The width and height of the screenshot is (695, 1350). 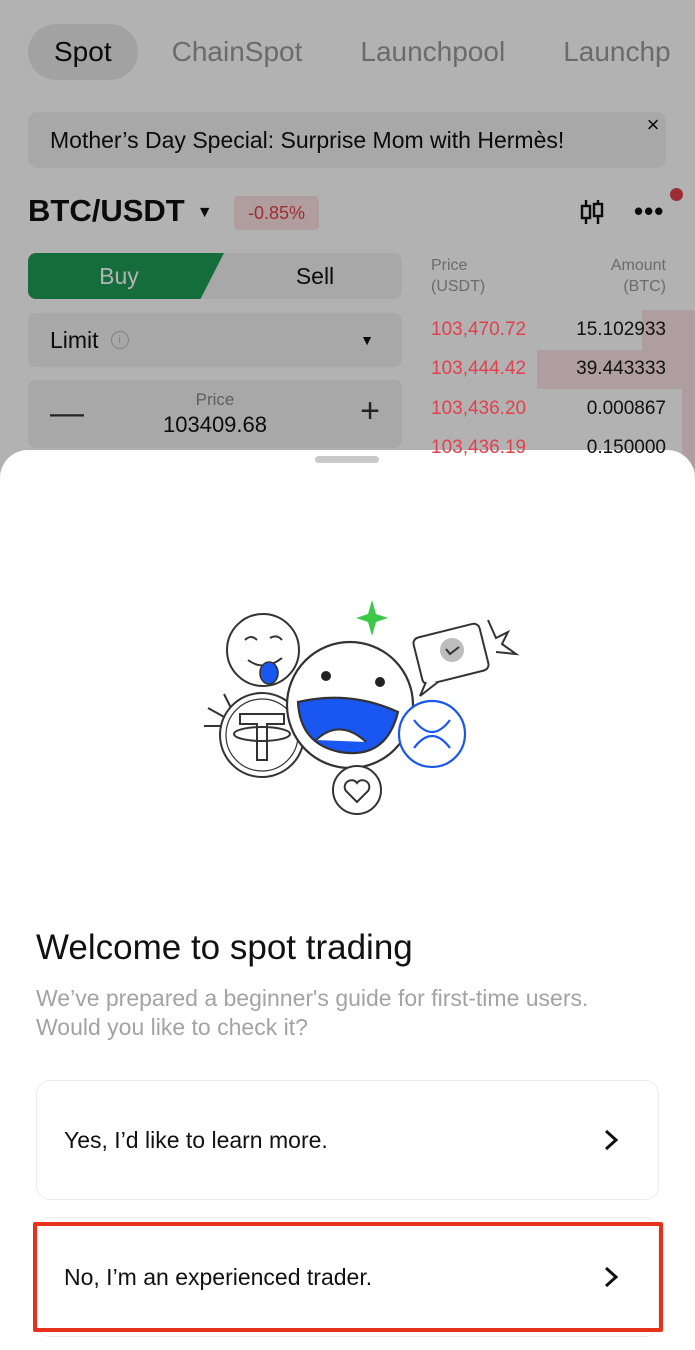 I want to click on welcome-illustration, so click(x=362, y=707).